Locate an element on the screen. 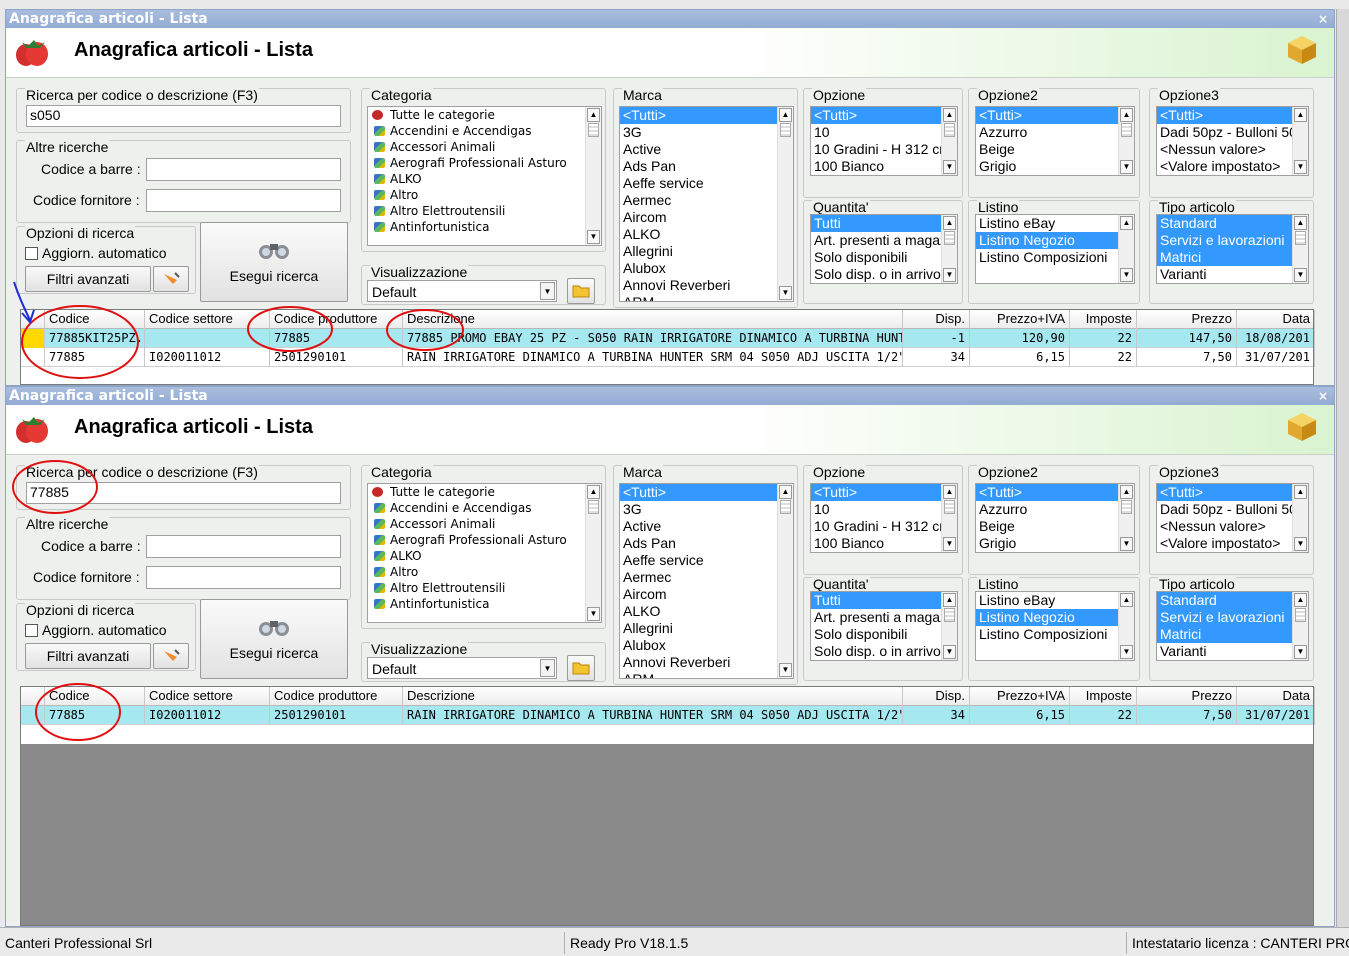 Image resolution: width=1349 pixels, height=956 pixels. brand-list-item: Aircom is located at coordinates (706, 217).